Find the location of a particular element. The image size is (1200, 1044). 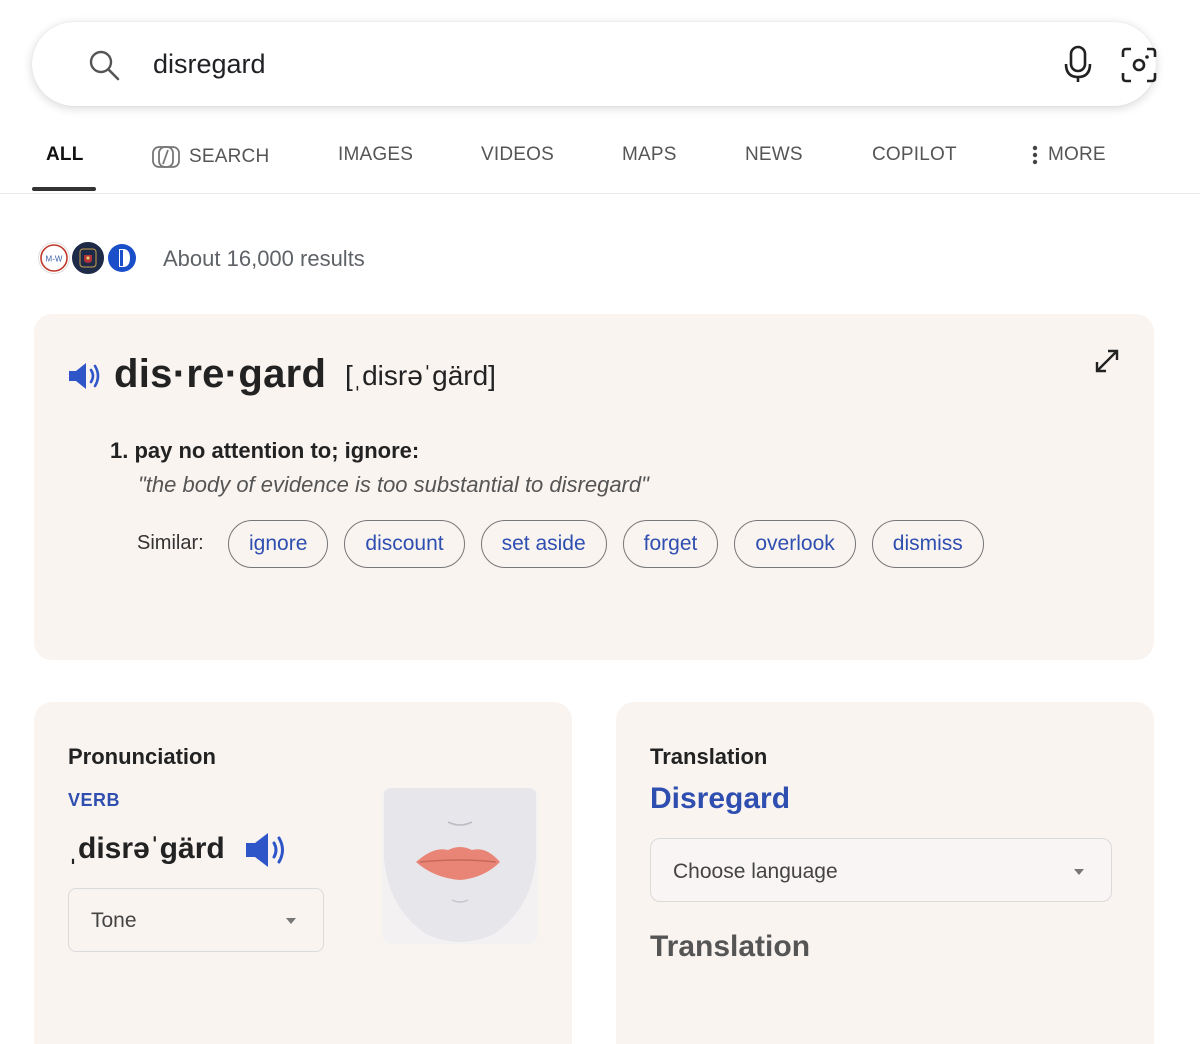

mw-badge-text: M-W is located at coordinates (54, 259).